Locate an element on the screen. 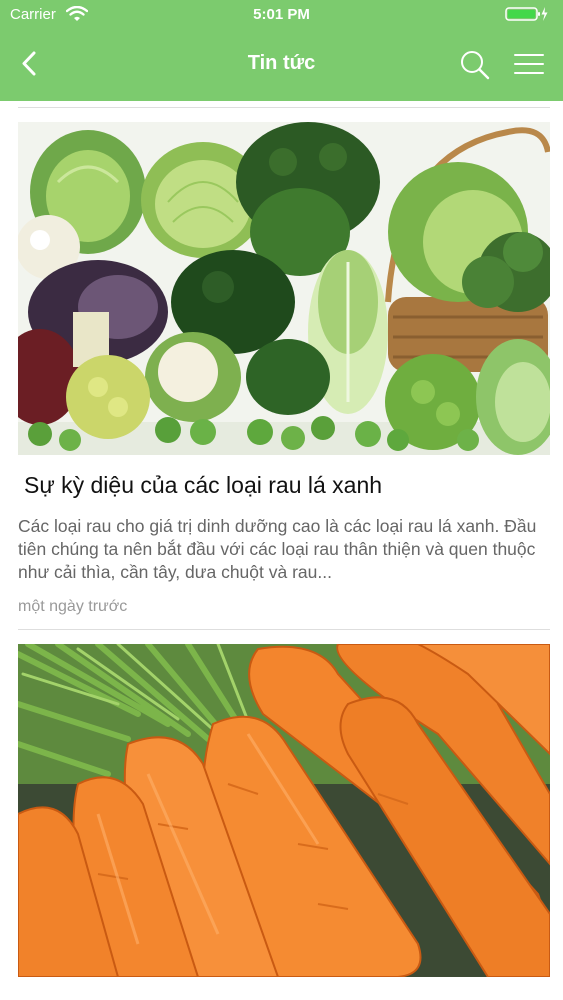 The height and width of the screenshot is (1000, 563). app-header: Carrier 5:01 PM Tin tức is located at coordinates (281, 50).